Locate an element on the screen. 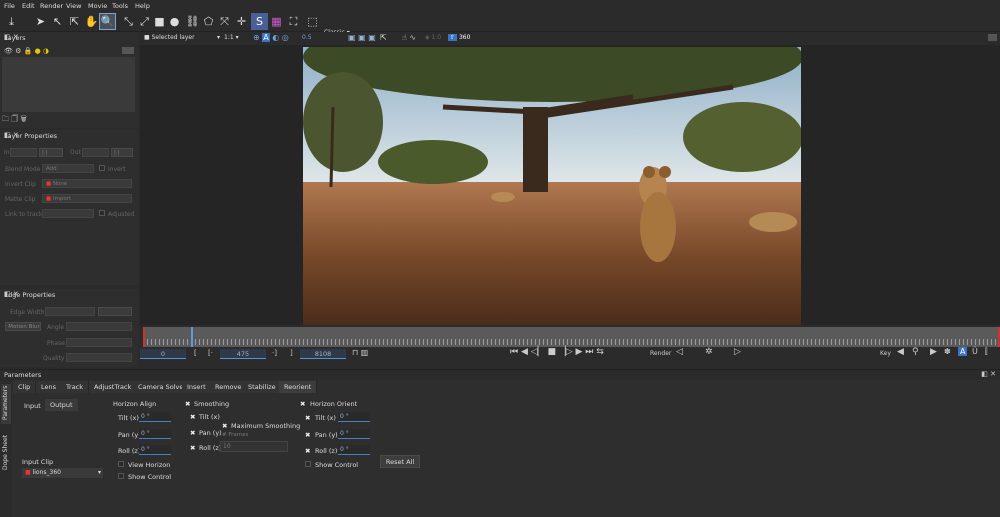 The height and width of the screenshot is (517, 1000). playhead is located at coordinates (192, 337).